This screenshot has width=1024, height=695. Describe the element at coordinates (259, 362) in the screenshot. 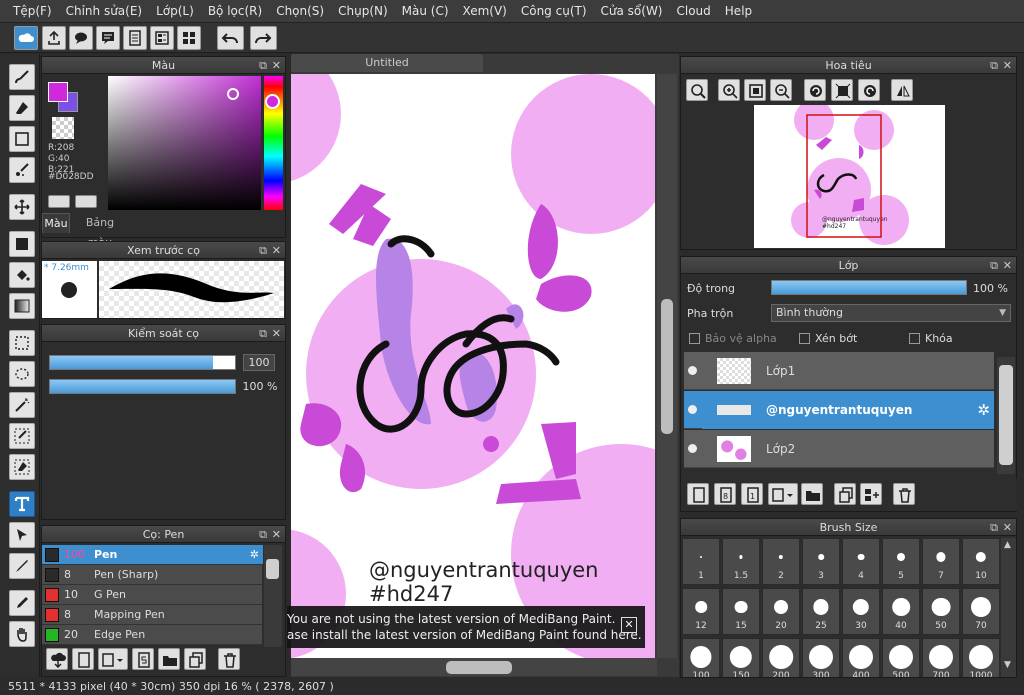

I see `brush-size-value: 100` at that location.